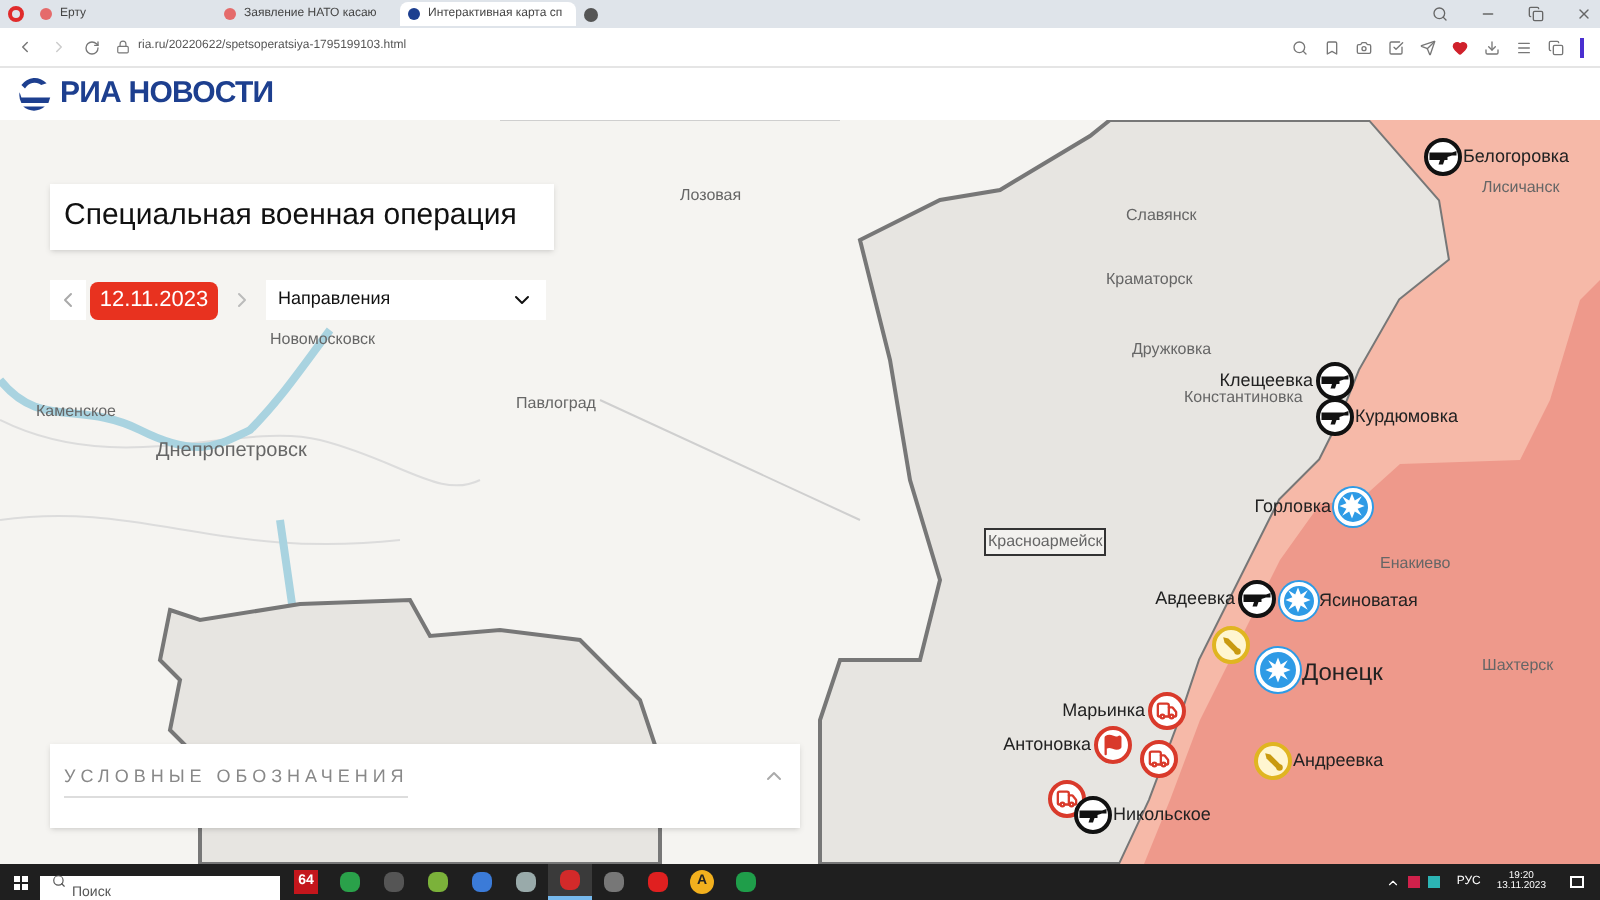 This screenshot has height=900, width=1600. I want to click on download-icon, so click(1492, 47).